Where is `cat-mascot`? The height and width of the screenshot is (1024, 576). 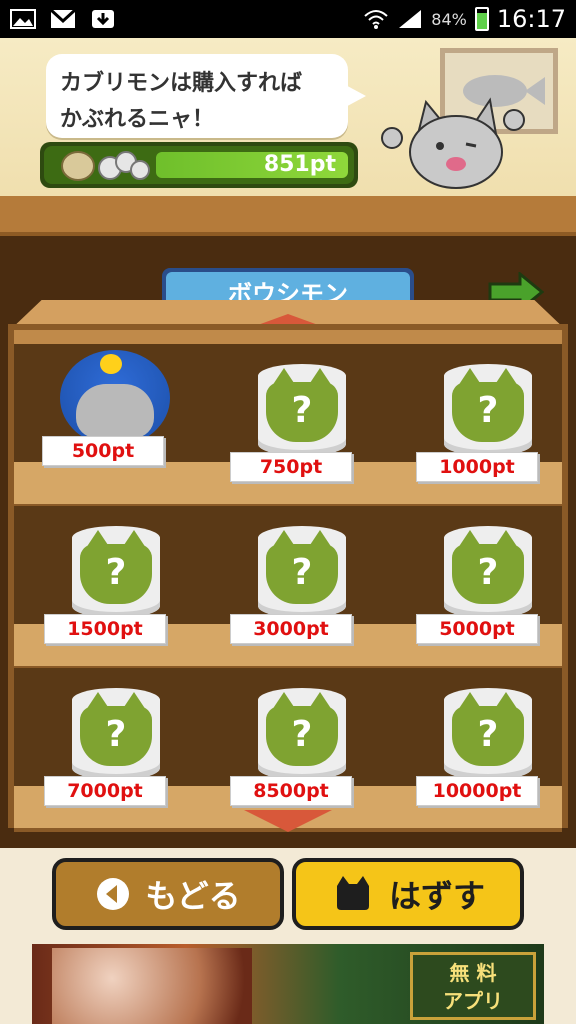
cat-mascot is located at coordinates (453, 143).